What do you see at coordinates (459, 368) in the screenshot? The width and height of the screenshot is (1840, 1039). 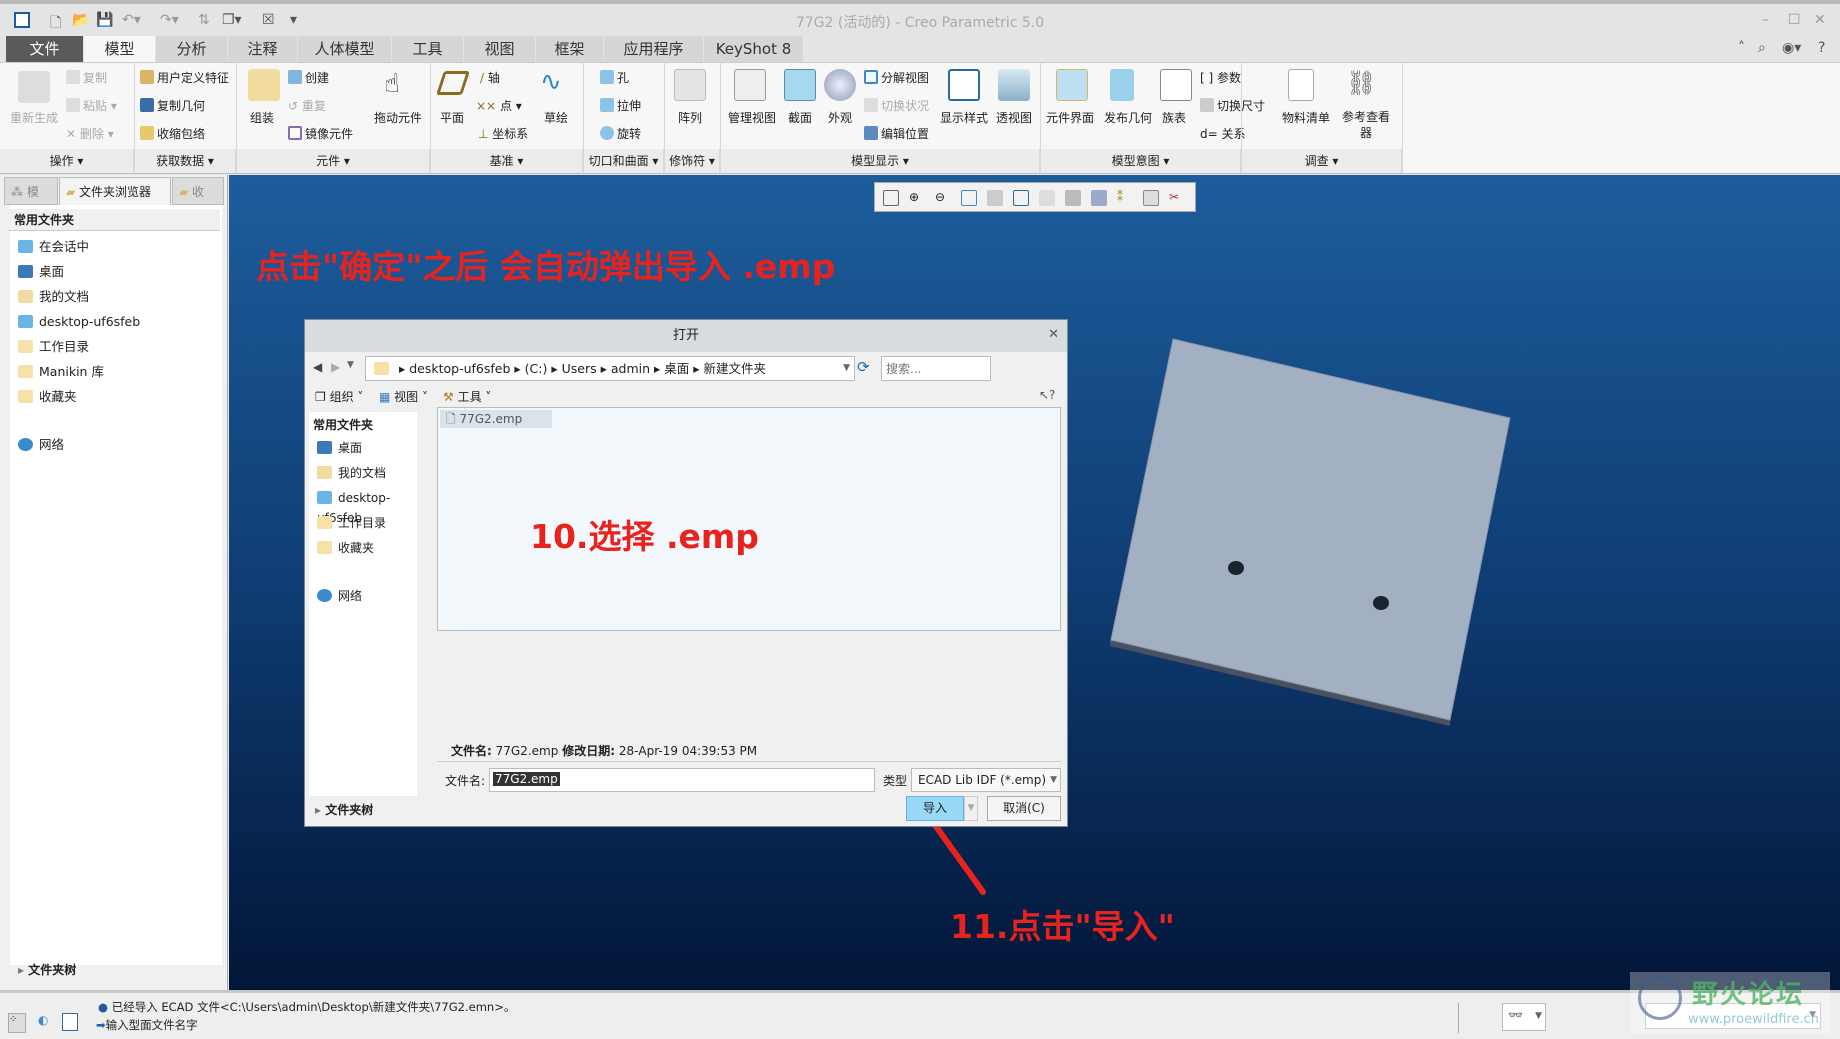 I see `path-segment: desktop-uf6sfeb` at bounding box center [459, 368].